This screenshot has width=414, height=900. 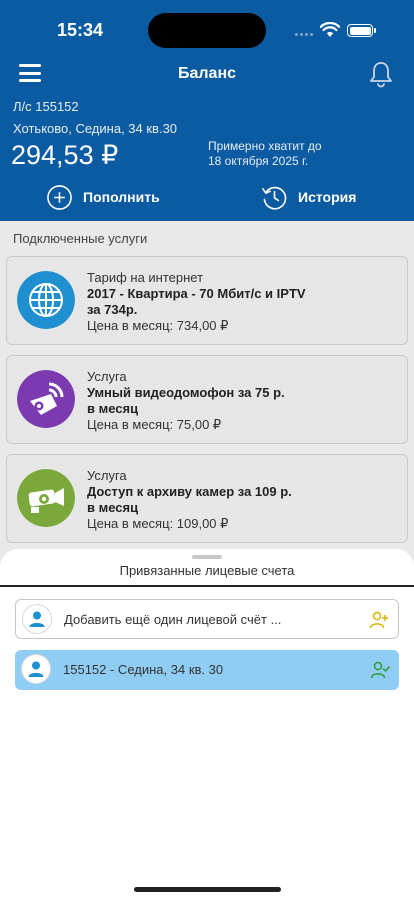 What do you see at coordinates (46, 399) in the screenshot?
I see `intercom-icon` at bounding box center [46, 399].